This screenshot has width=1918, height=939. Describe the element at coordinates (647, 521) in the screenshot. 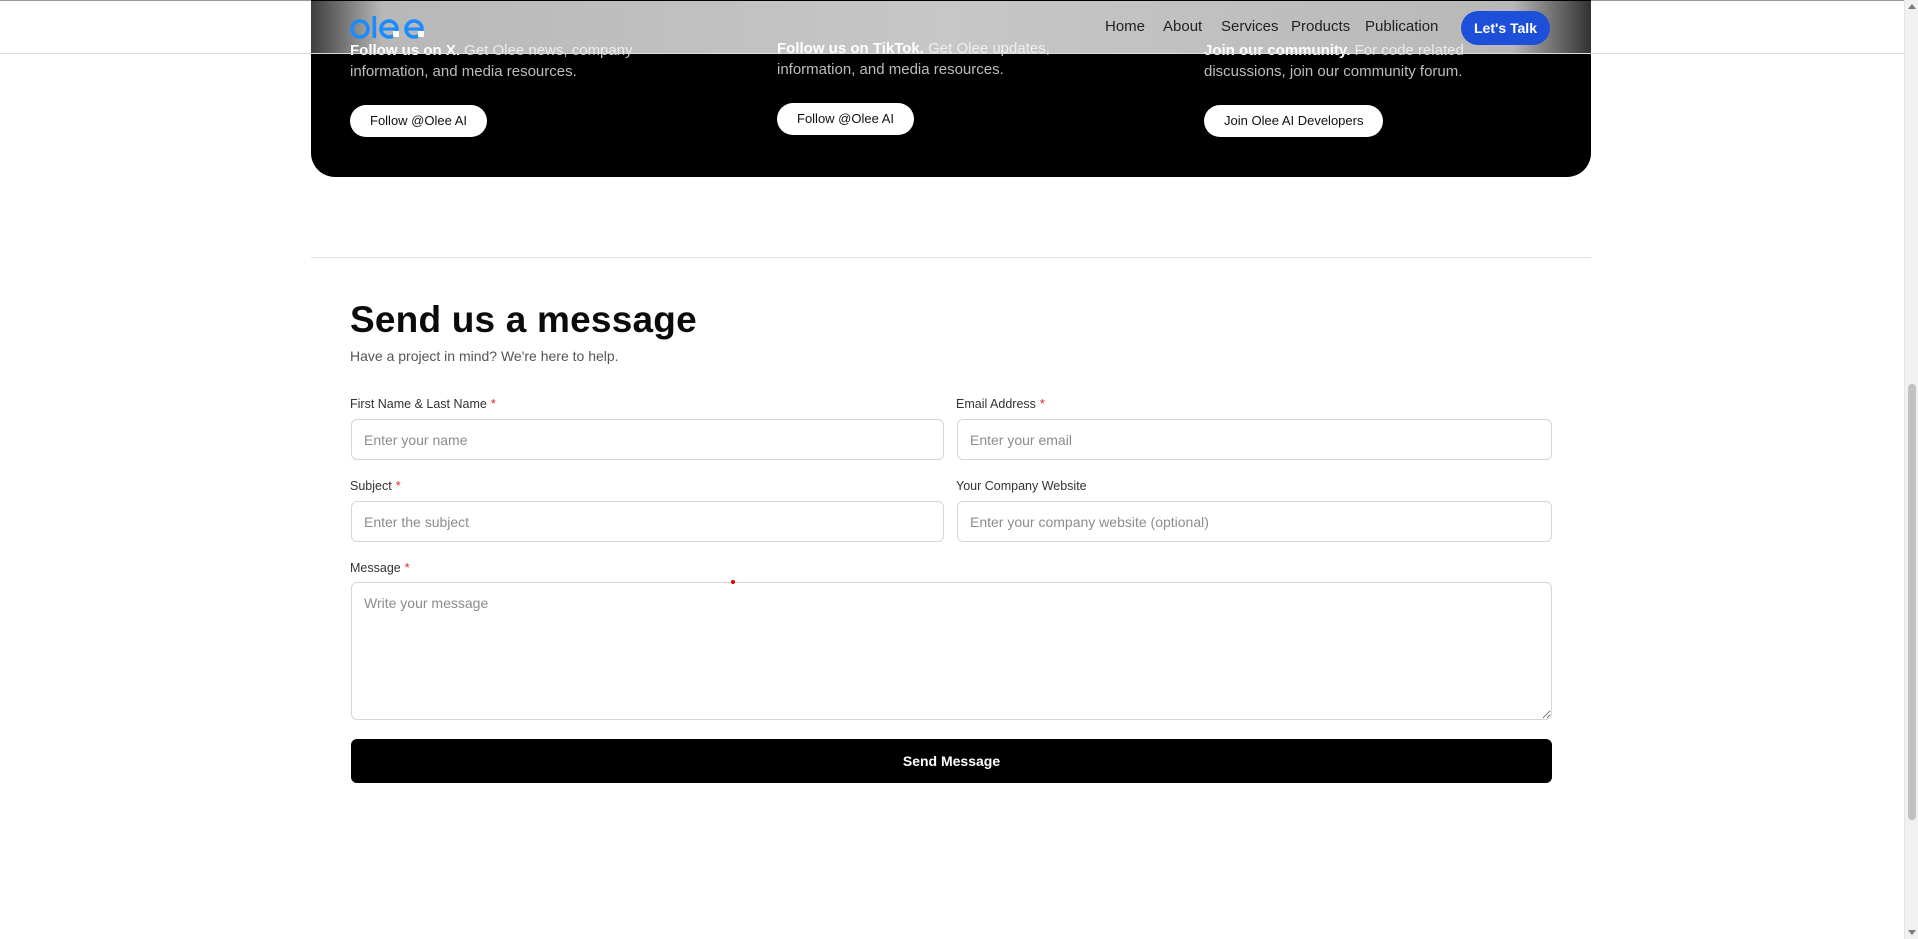

I see `subject-input` at that location.